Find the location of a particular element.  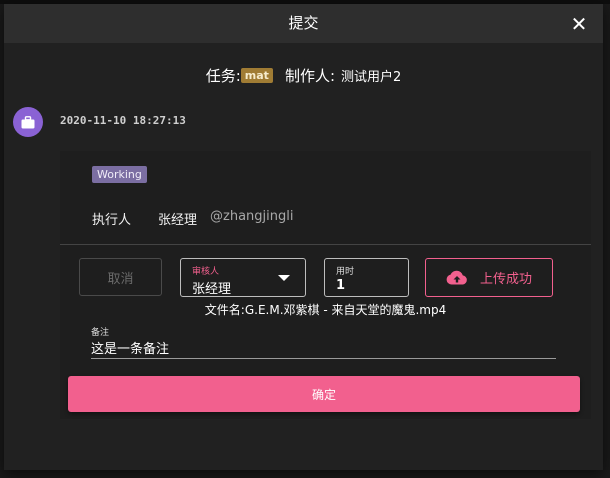

creator-label: 制作人: is located at coordinates (309, 76).